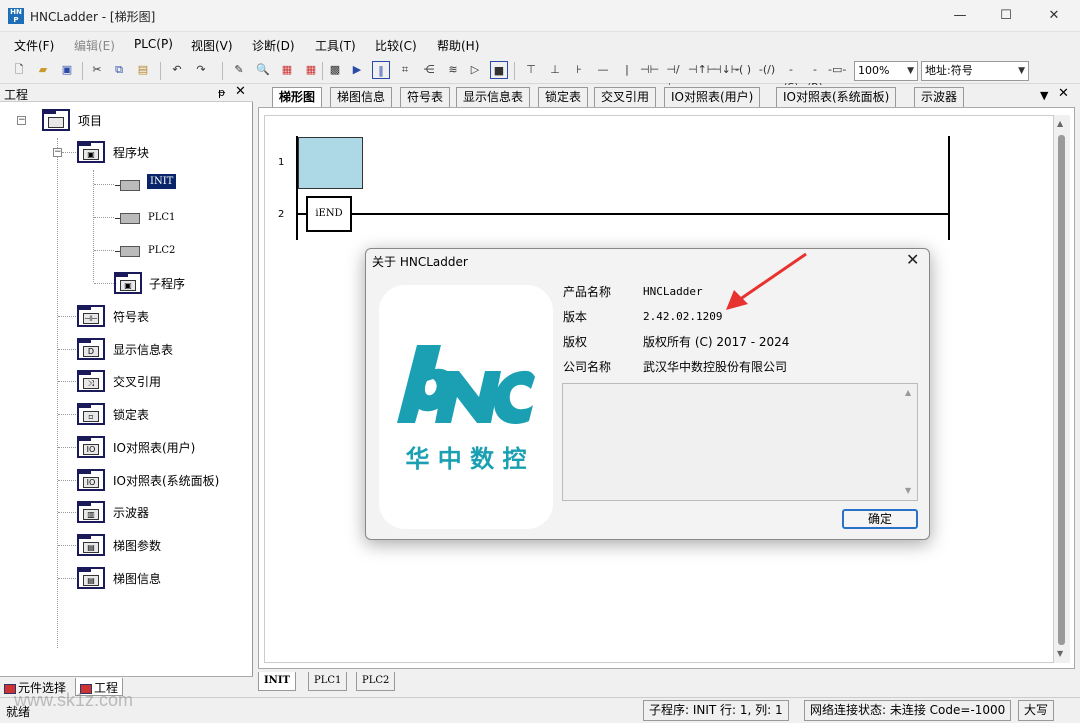 The height and width of the screenshot is (723, 1080). What do you see at coordinates (1063, 93) in the screenshot?
I see `close-tab-icon: ✕` at bounding box center [1063, 93].